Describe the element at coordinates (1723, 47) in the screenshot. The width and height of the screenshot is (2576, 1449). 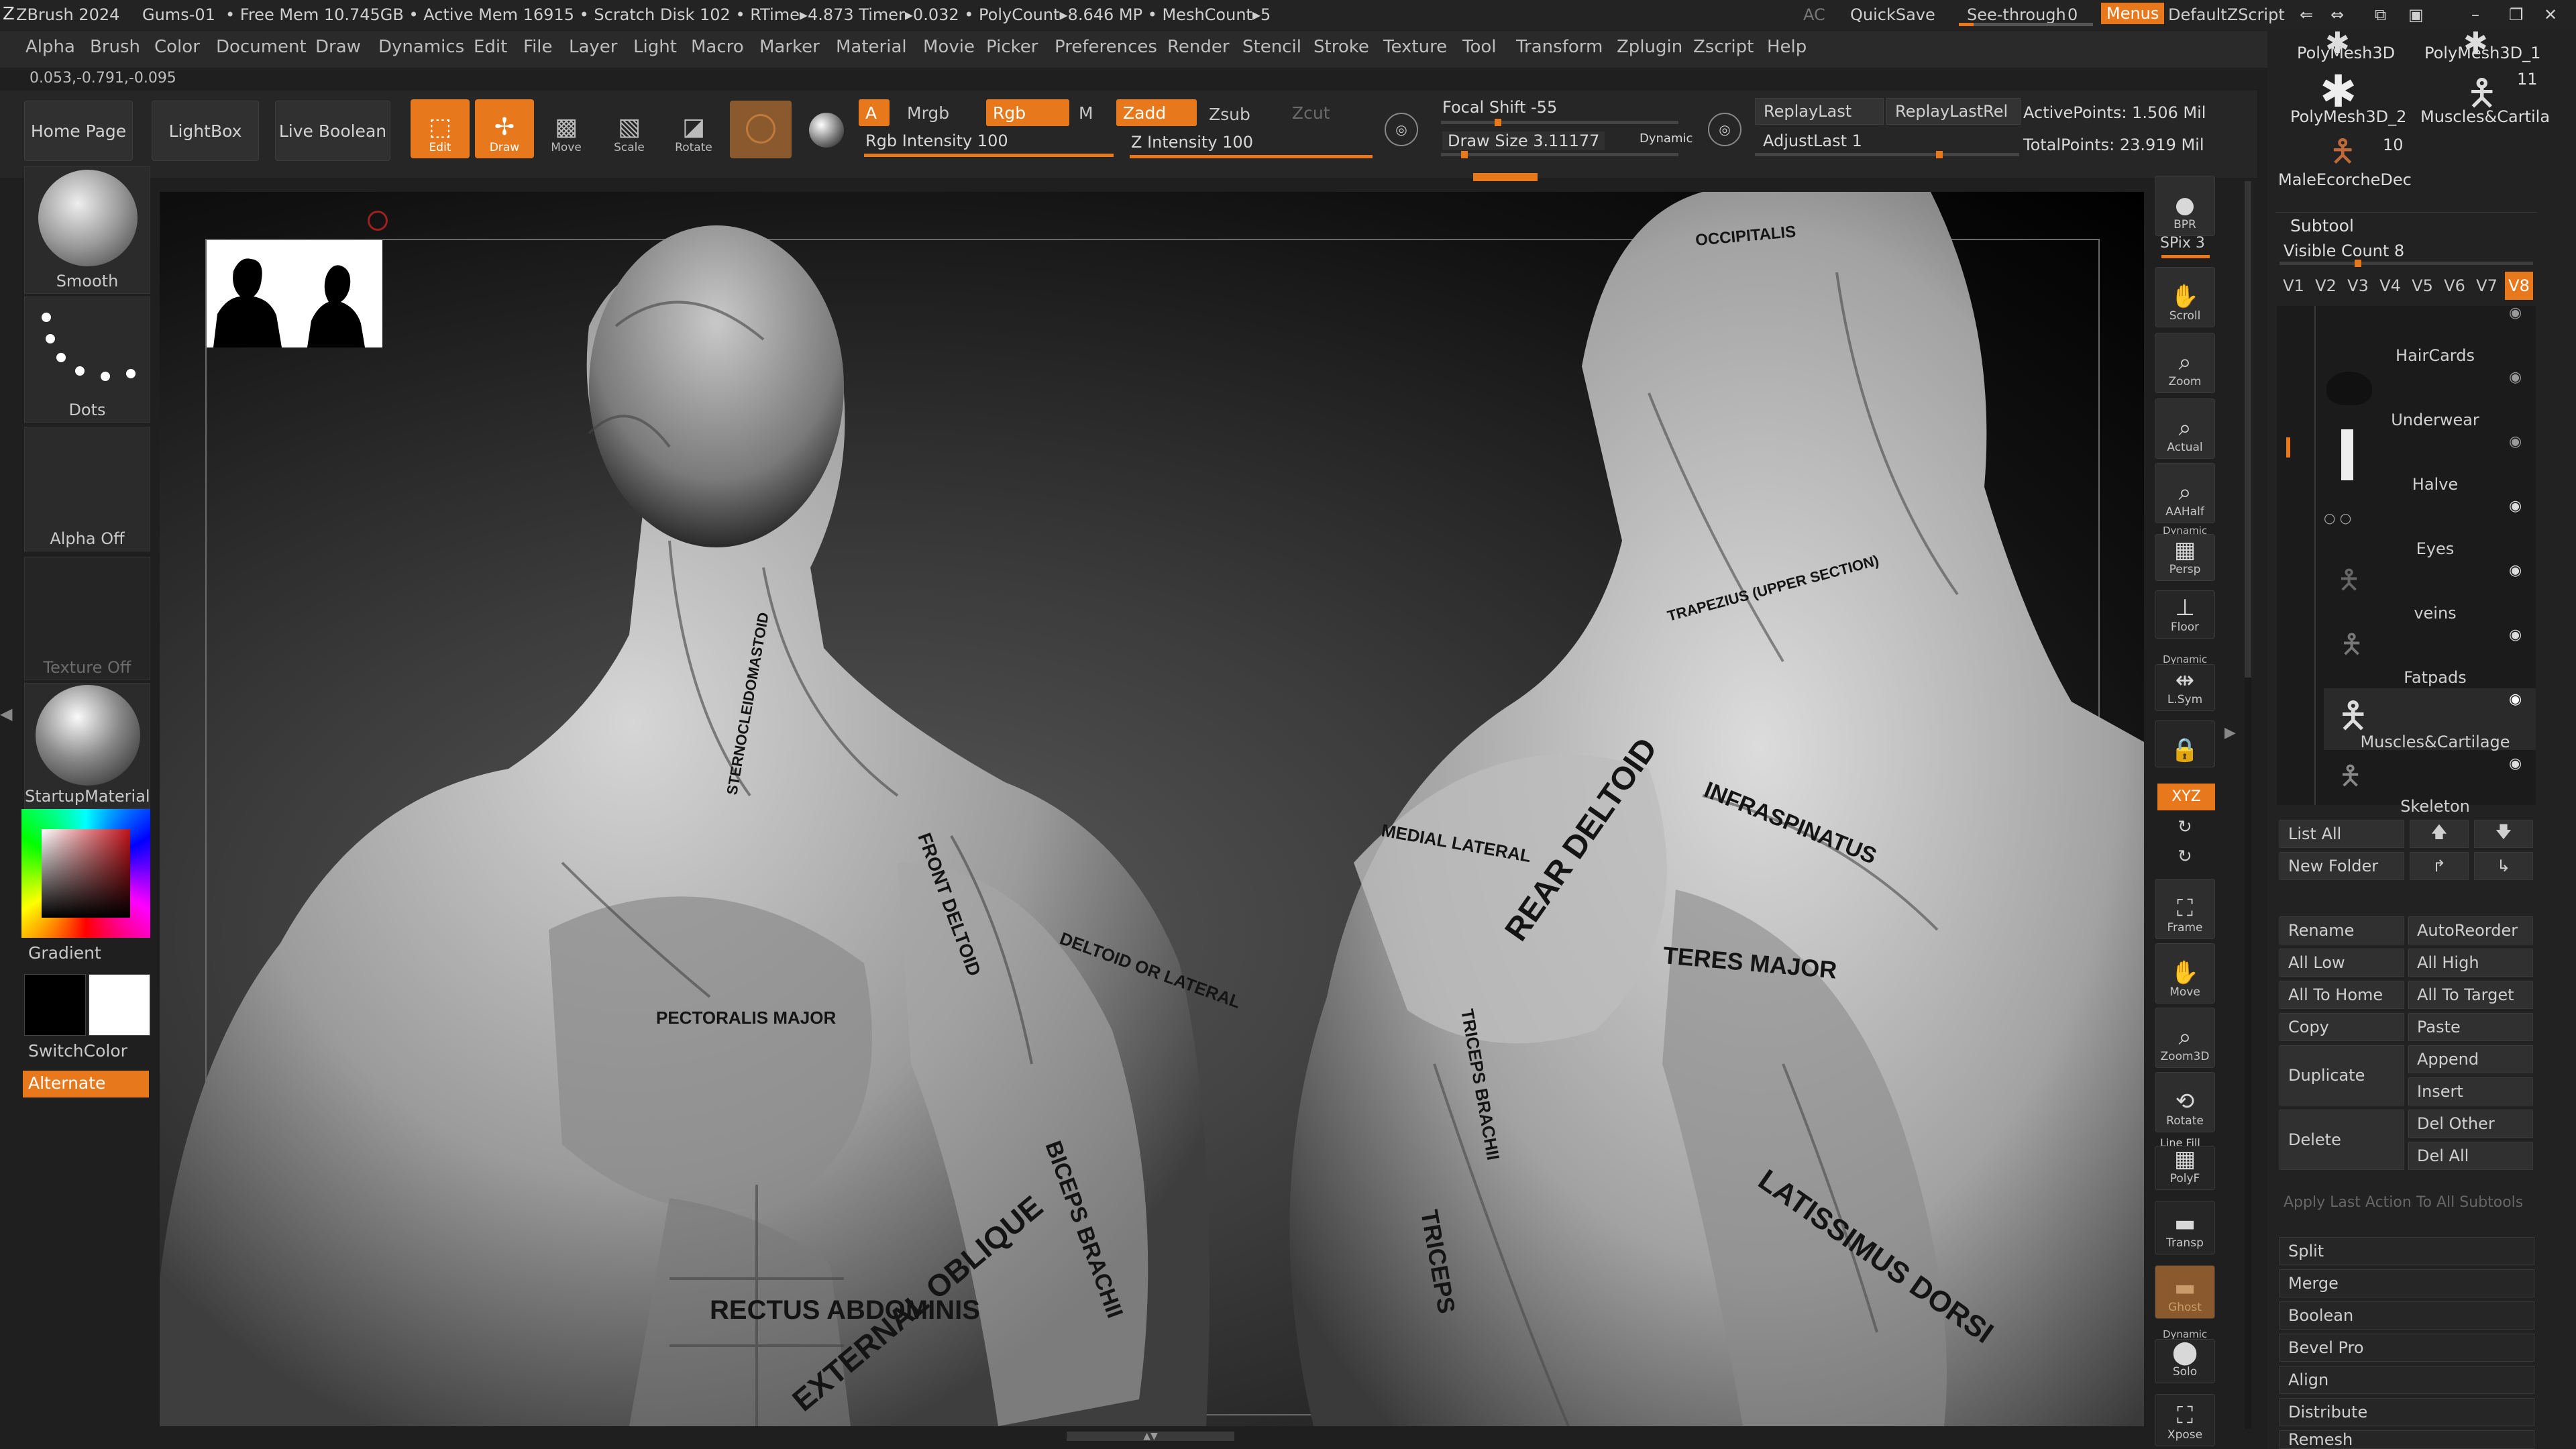
I see `menu-zscript: Zscript` at that location.